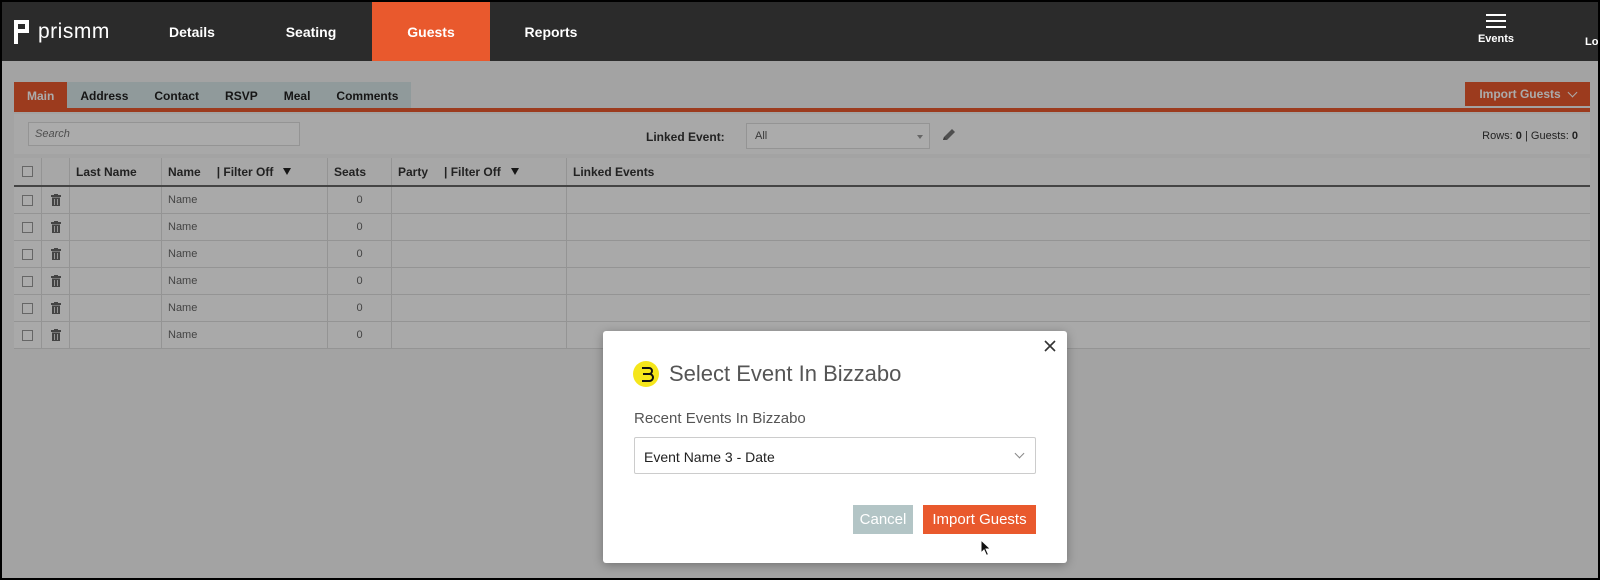 This screenshot has width=1600, height=580. Describe the element at coordinates (785, 373) in the screenshot. I see `modal-title-text: Select Event In Bizzabo` at that location.